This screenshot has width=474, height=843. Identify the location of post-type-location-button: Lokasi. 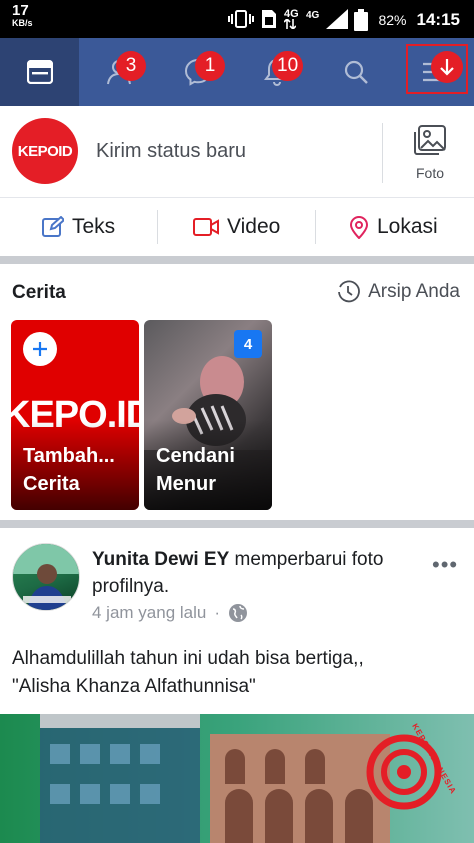
(393, 227).